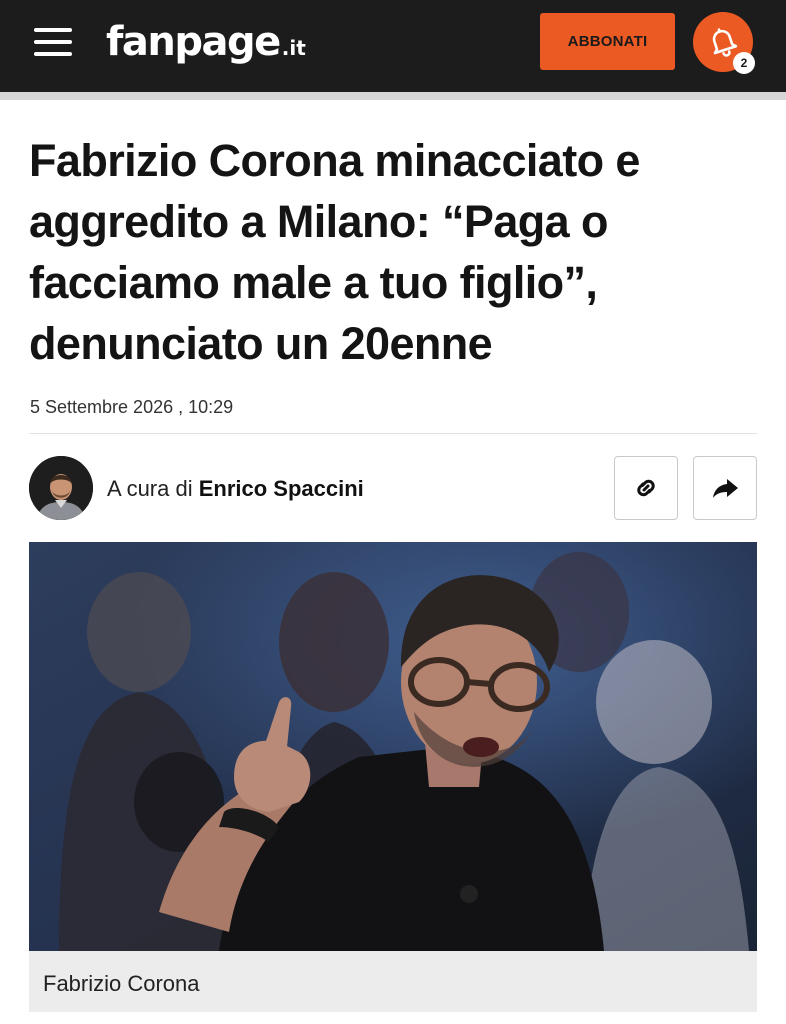  What do you see at coordinates (153, 488) in the screenshot?
I see `byline-prefix: A cura di` at bounding box center [153, 488].